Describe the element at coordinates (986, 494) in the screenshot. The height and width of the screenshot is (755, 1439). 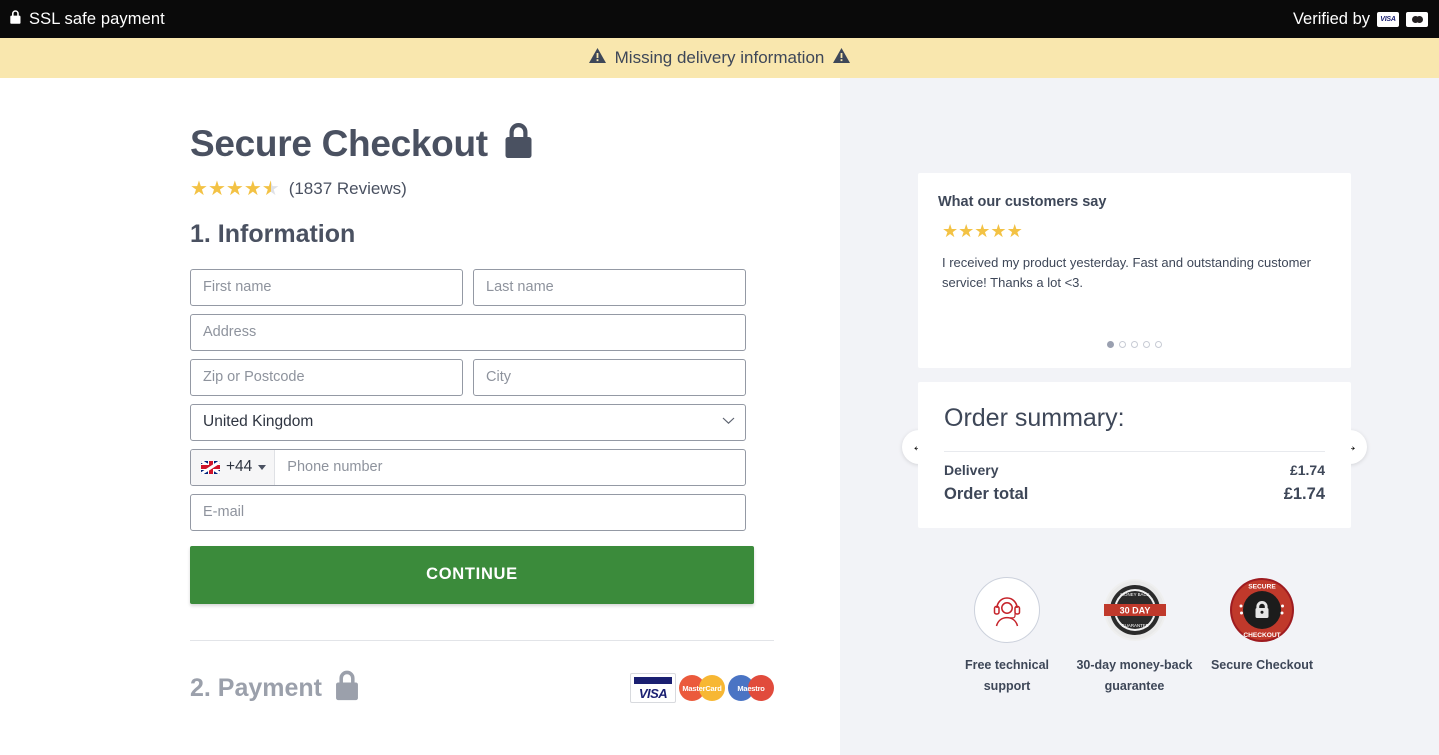
I see `order-total-label: Order total` at that location.